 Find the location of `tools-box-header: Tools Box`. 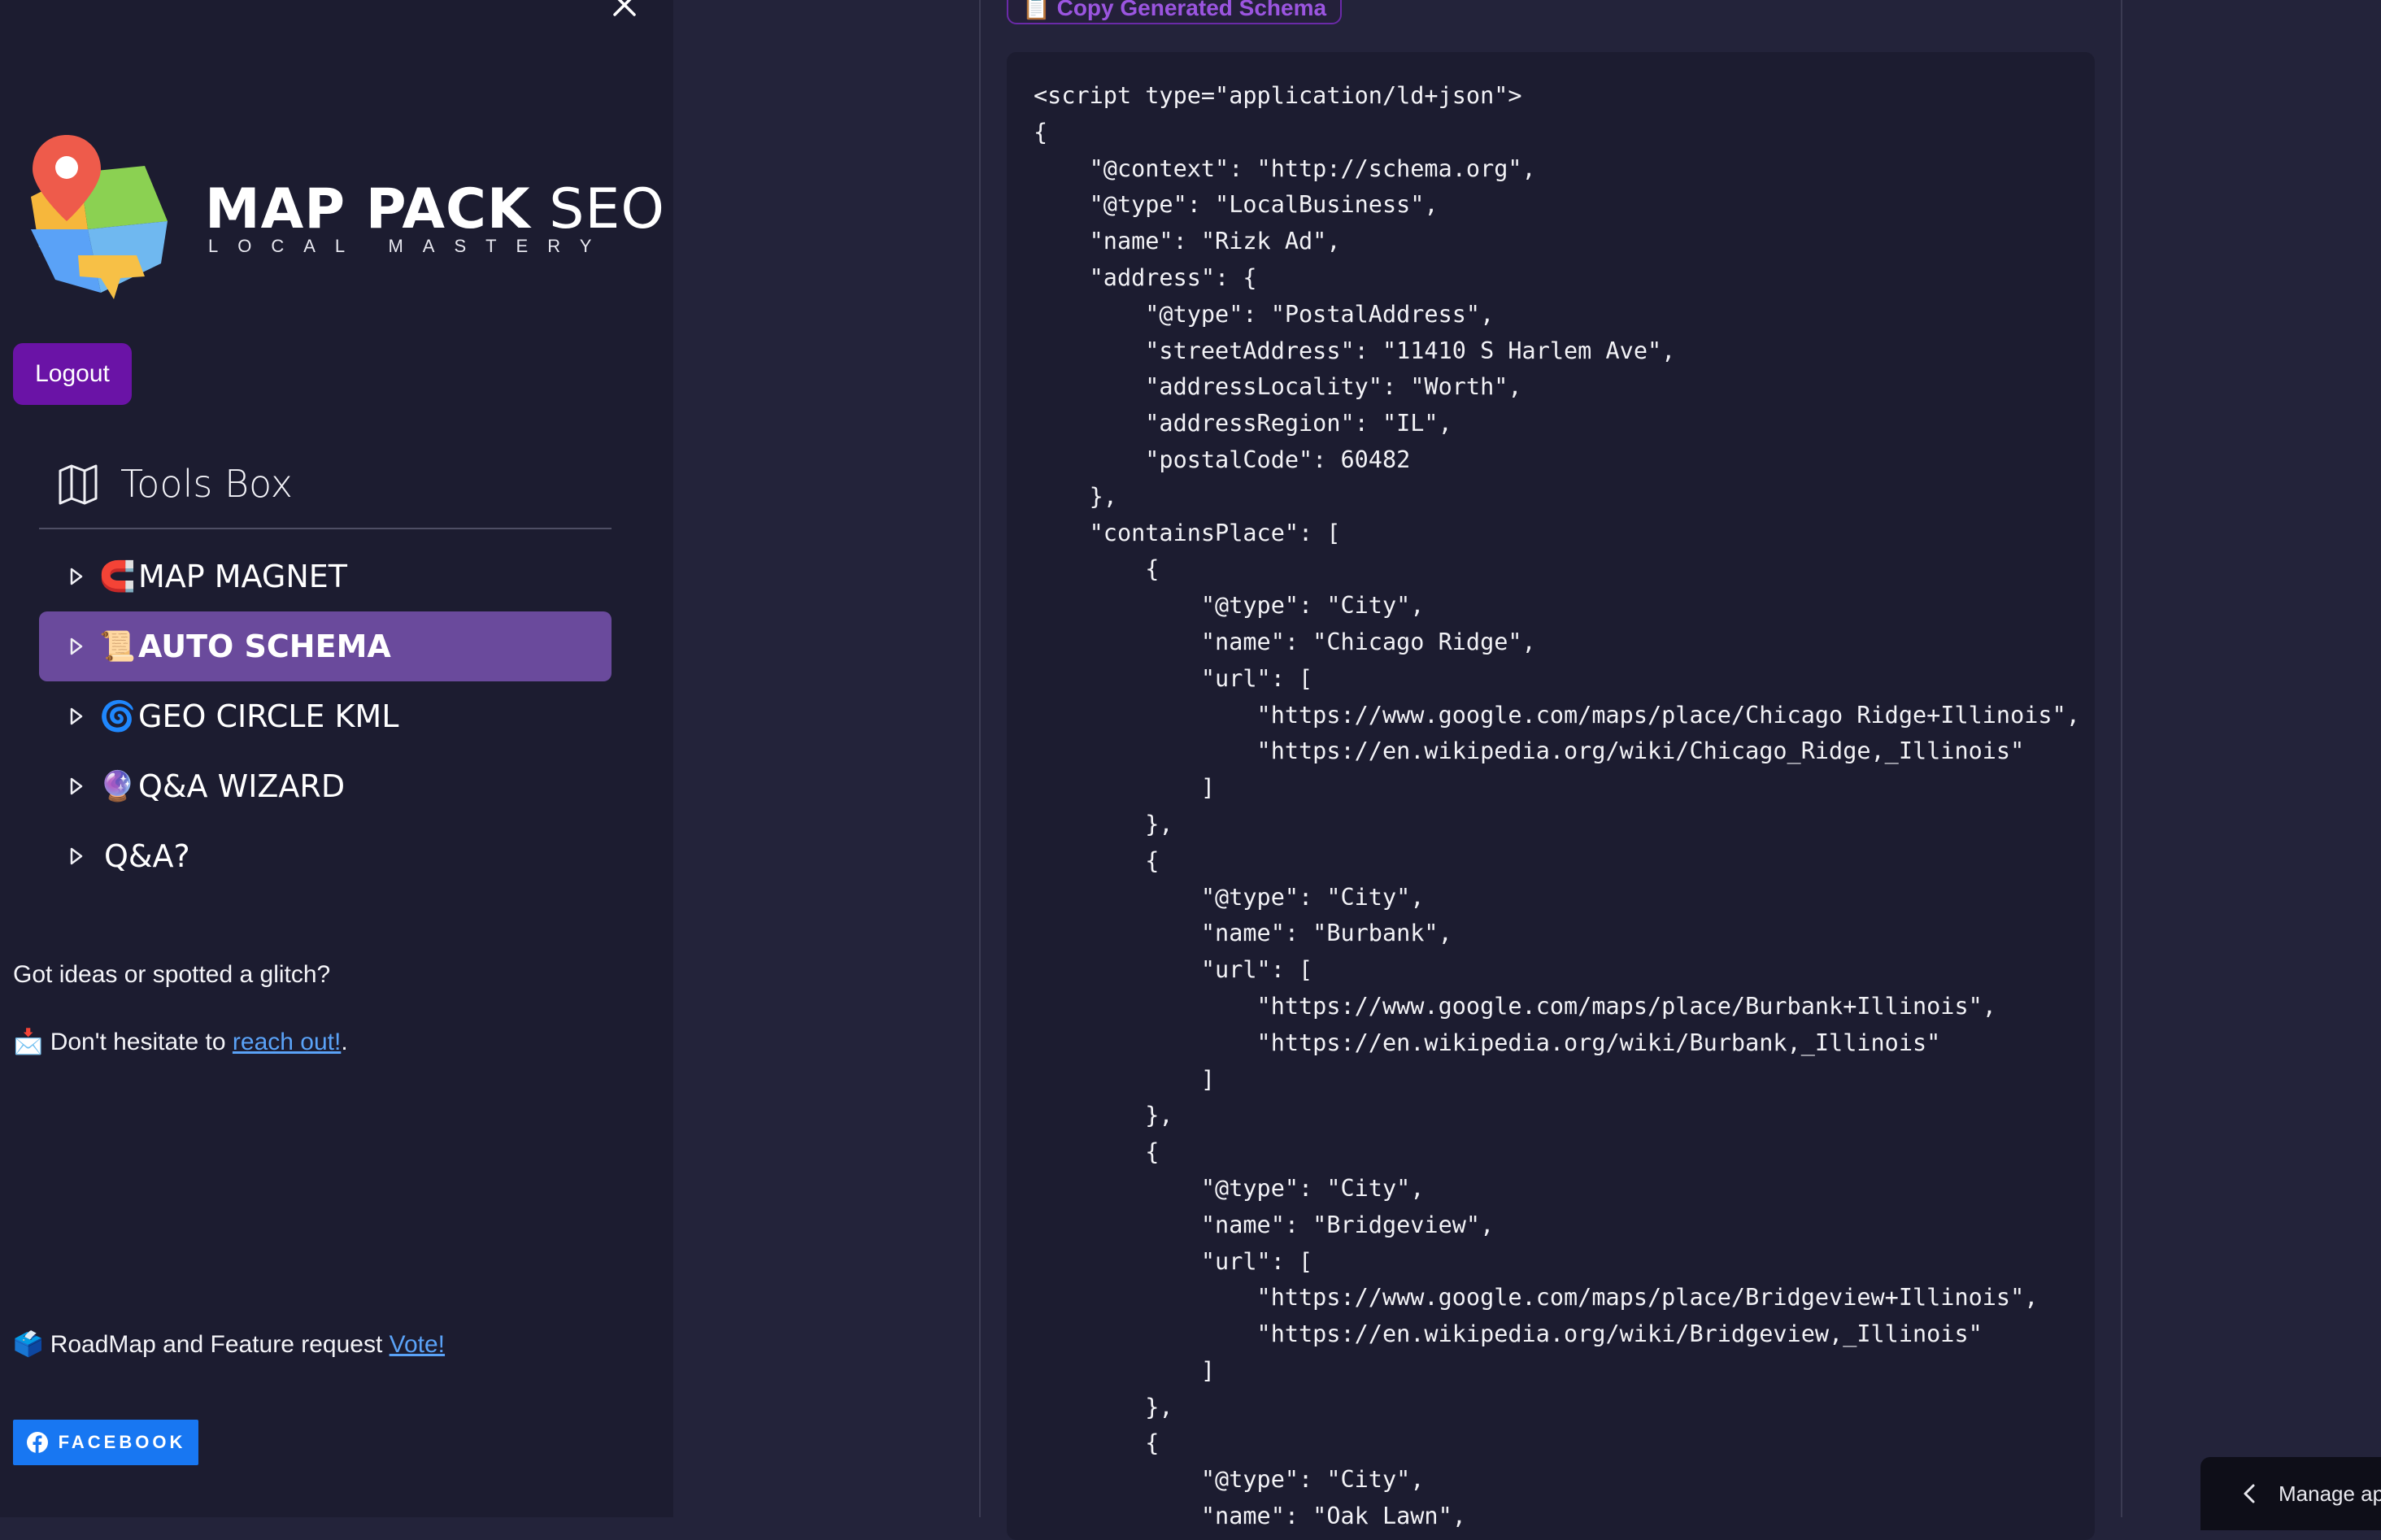

tools-box-header: Tools Box is located at coordinates (175, 483).